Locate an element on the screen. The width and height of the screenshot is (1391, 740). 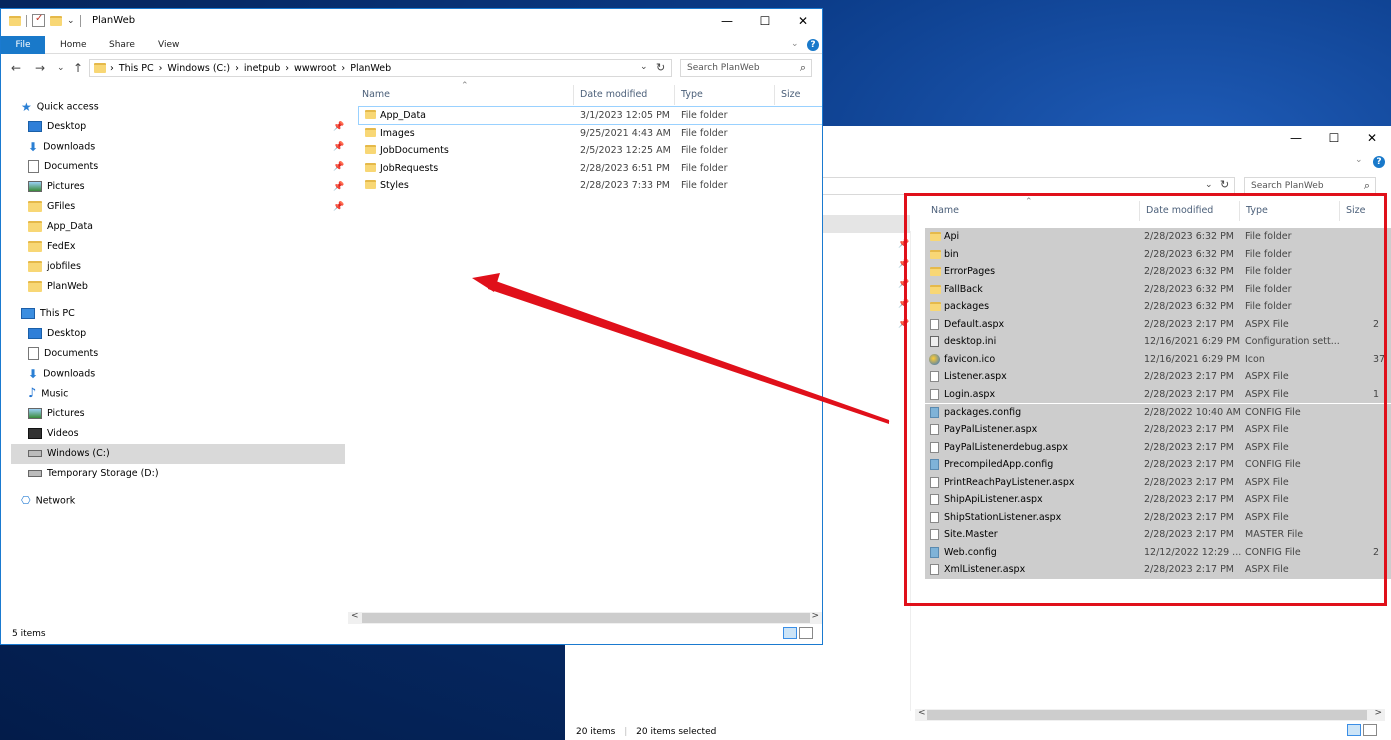
column-date-modified: Date modified is located at coordinates (624, 95).